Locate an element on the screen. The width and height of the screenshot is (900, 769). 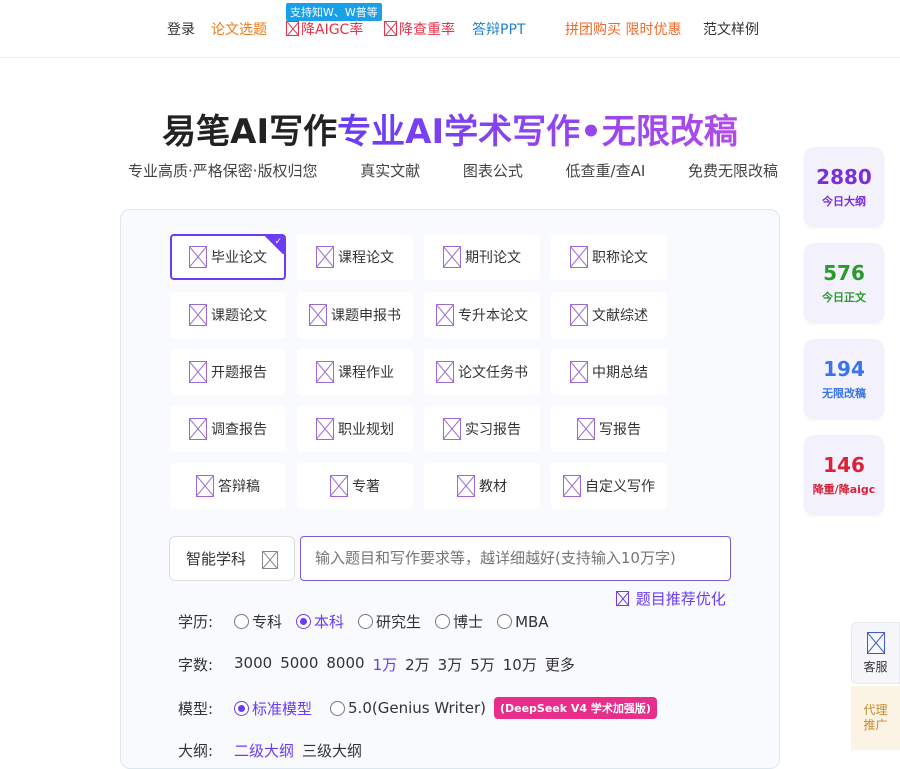
stat-number: 194 is located at coordinates (844, 369).